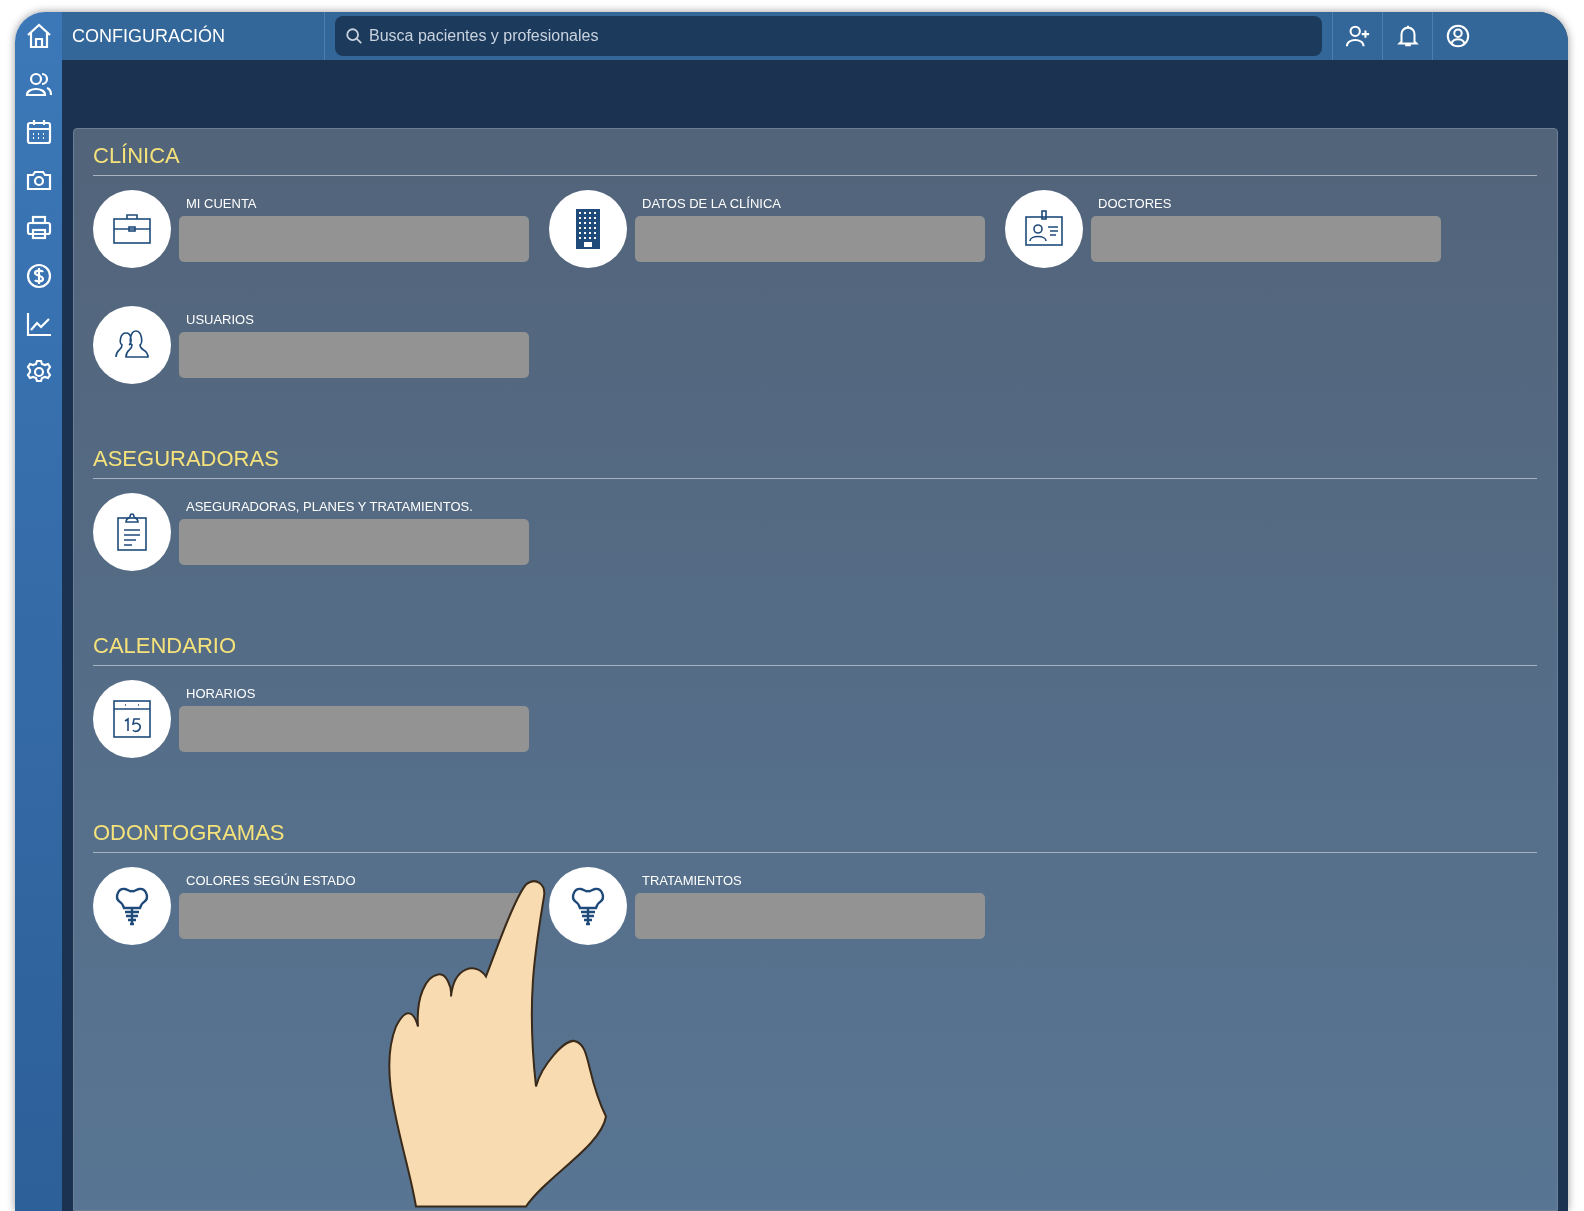 The height and width of the screenshot is (1211, 1584). I want to click on settings-item-label: USUARIOS, so click(220, 319).